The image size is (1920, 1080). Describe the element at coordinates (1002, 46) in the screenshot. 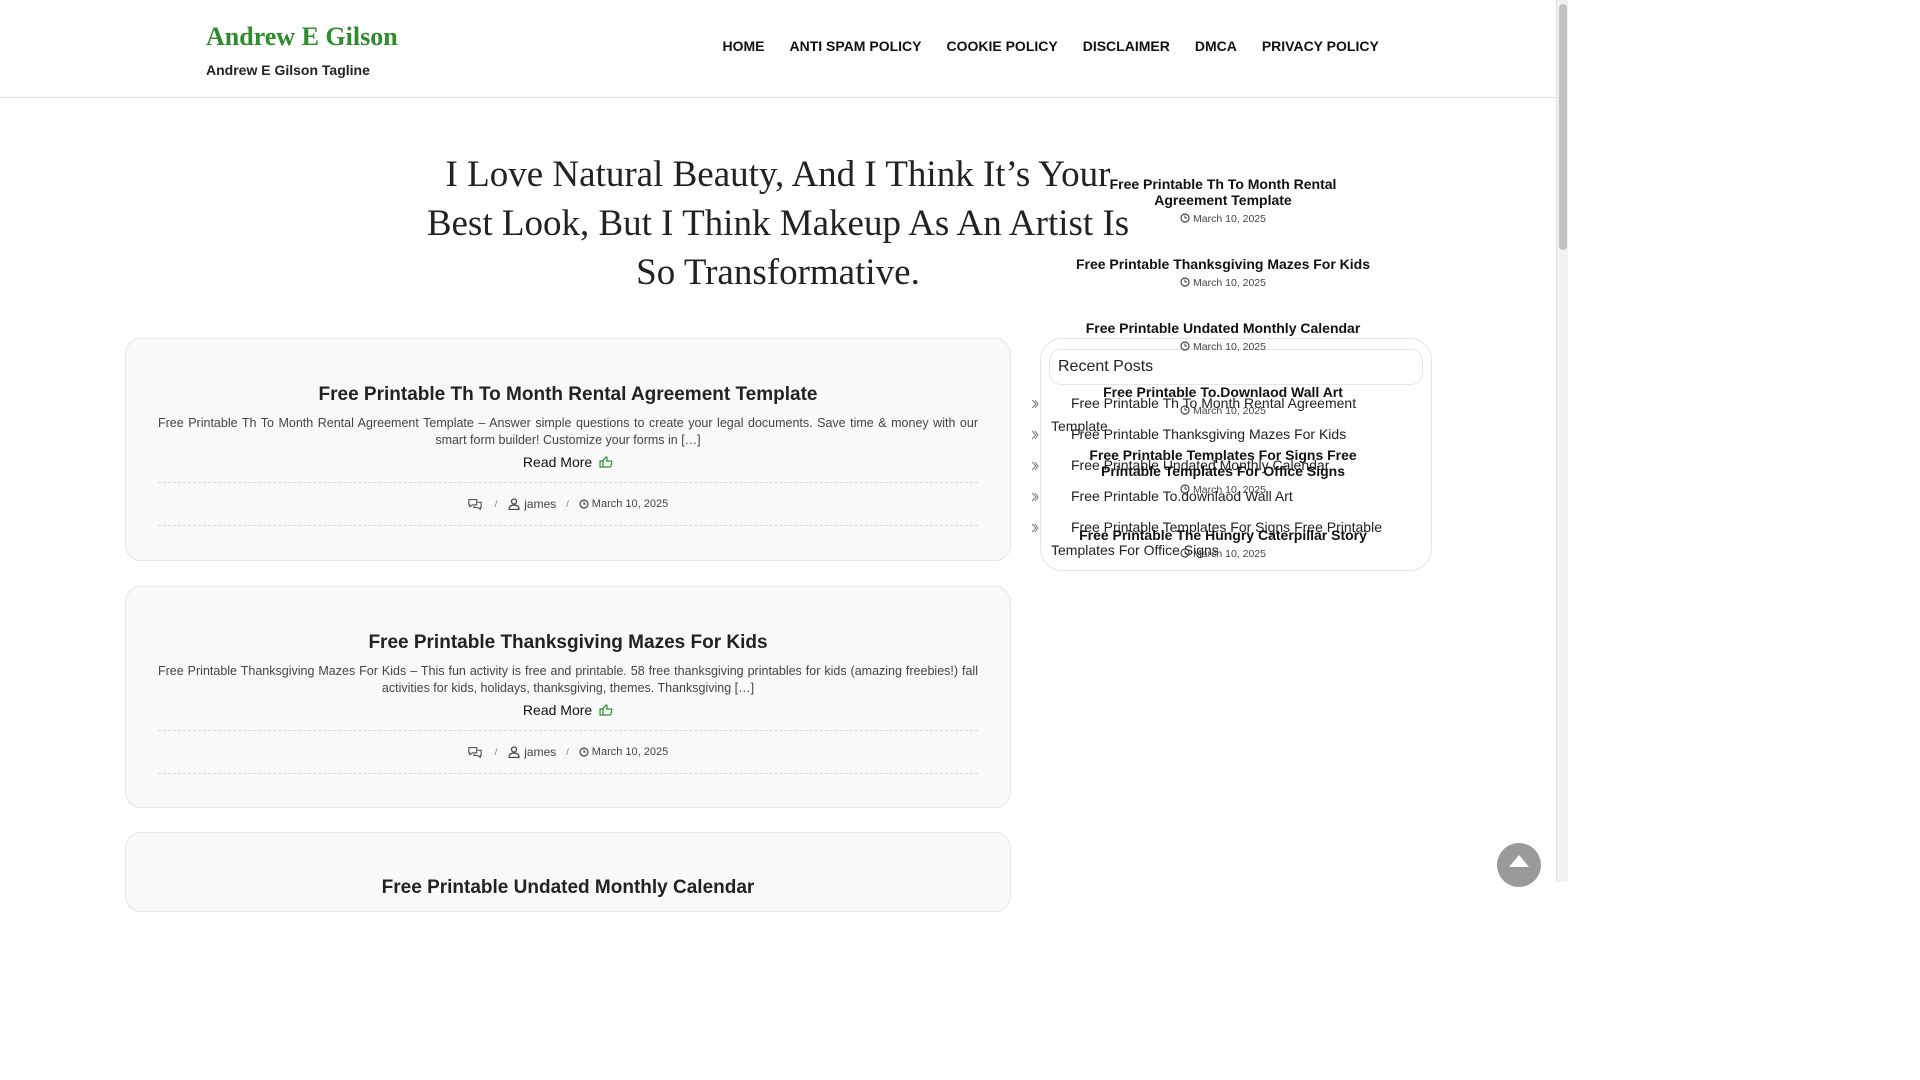

I see `nav-item-cookie-policy: COOKIE POLICY` at that location.